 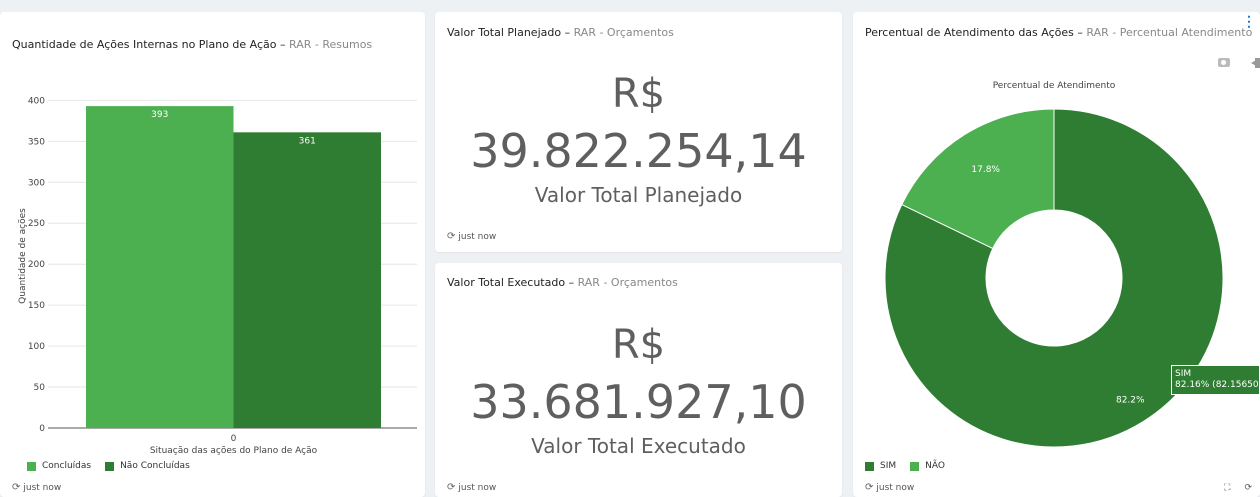 I want to click on y-tick-label: 400, so click(x=36, y=101).